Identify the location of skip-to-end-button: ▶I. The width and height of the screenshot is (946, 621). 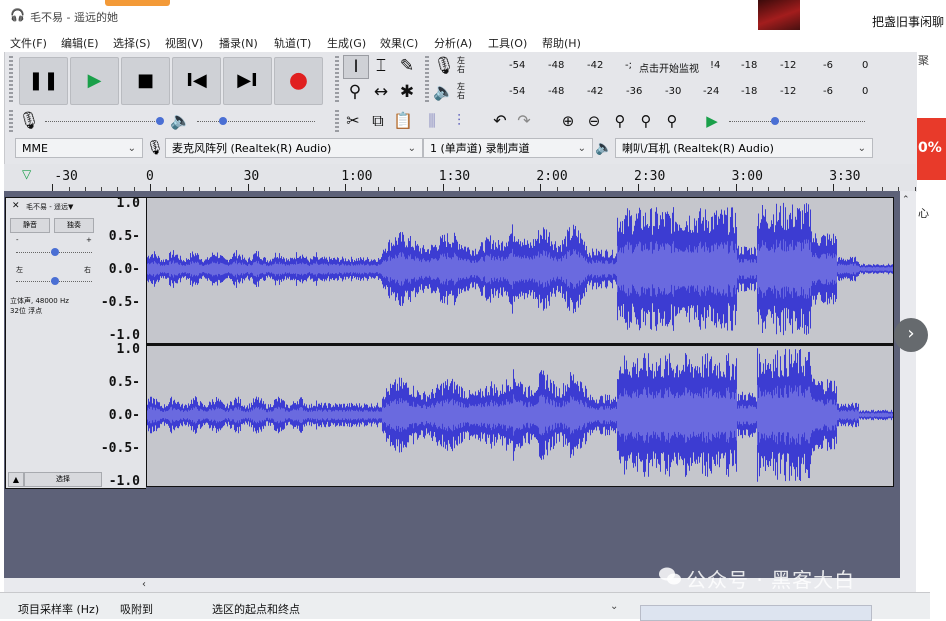
(247, 81).